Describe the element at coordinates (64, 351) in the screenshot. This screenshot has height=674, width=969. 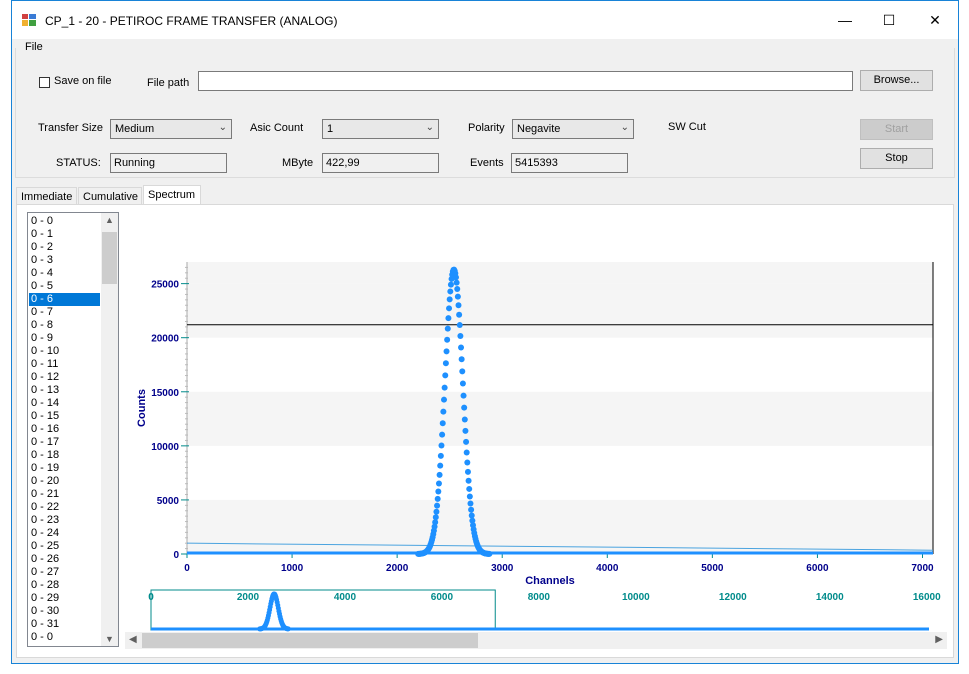
I see `channel-list-item: 0 - 10` at that location.